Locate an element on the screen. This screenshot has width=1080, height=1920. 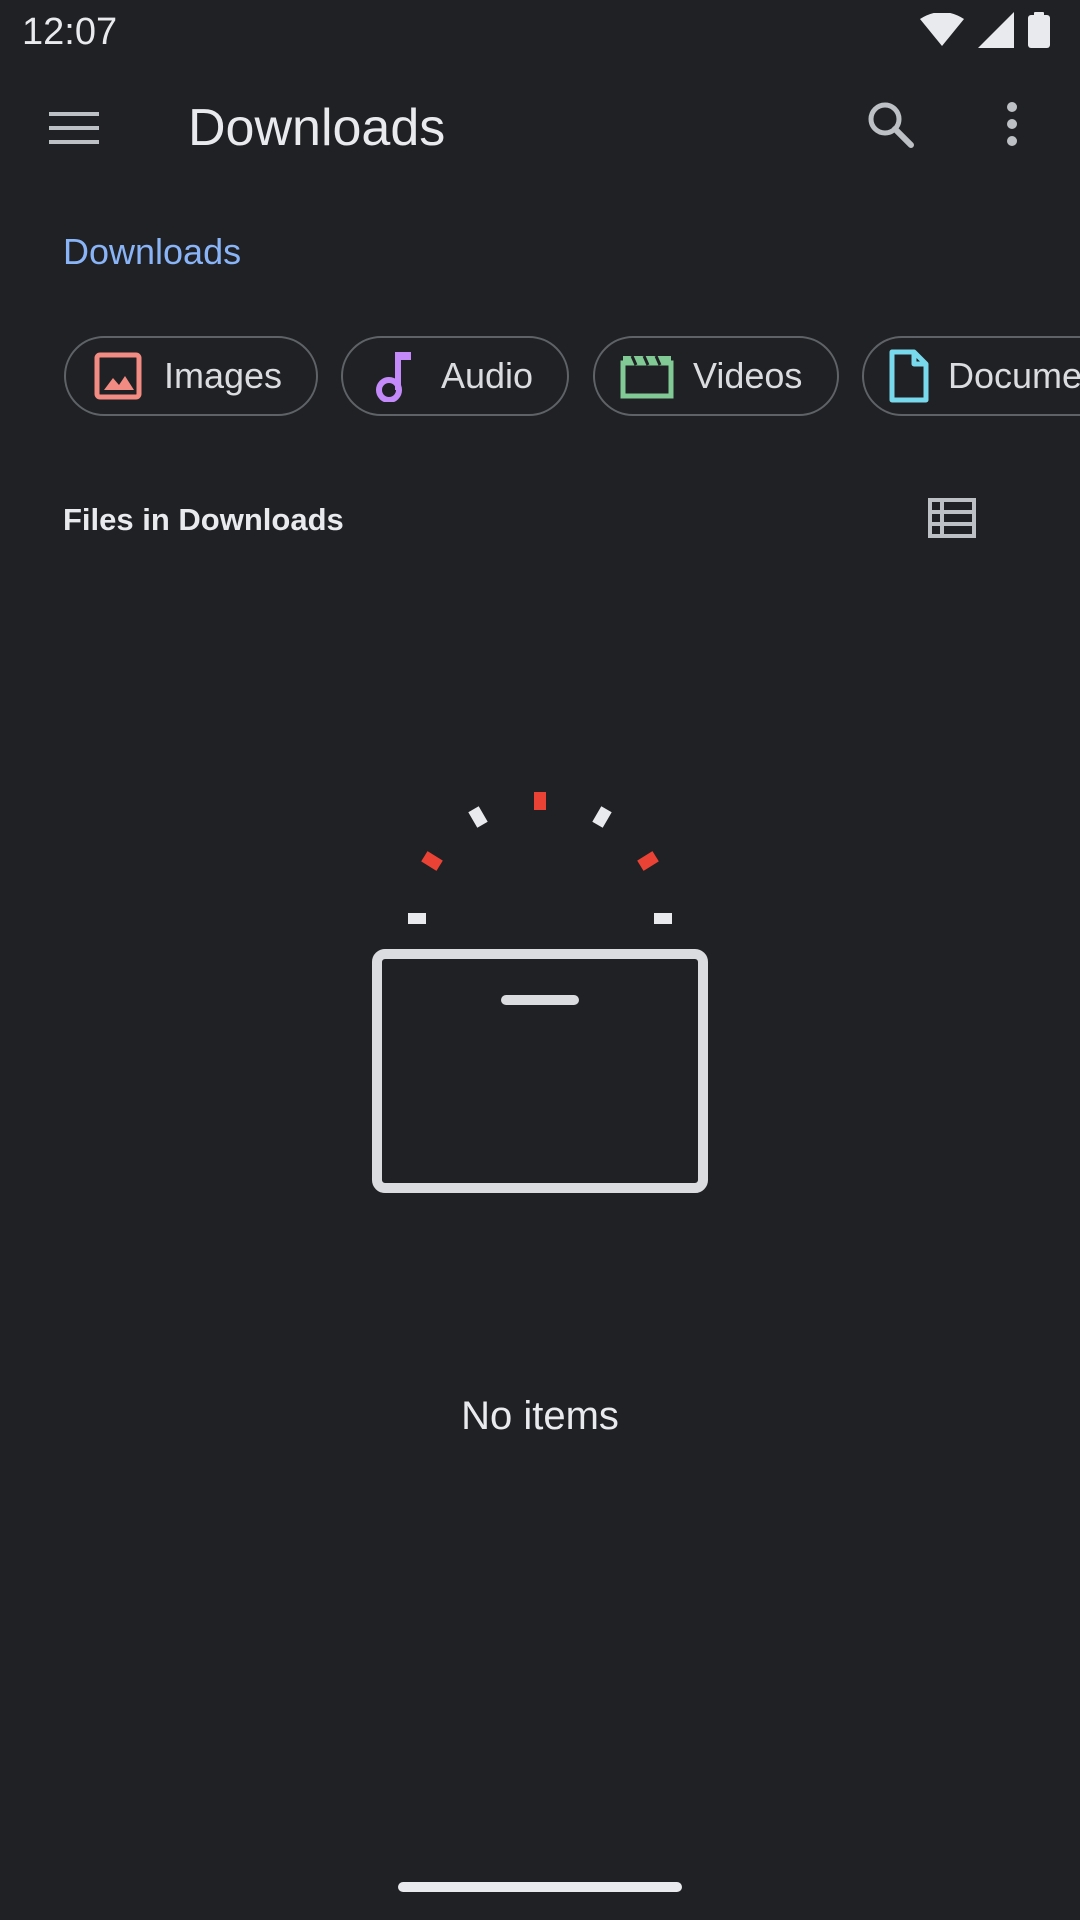
wifi-icon is located at coordinates (942, 31).